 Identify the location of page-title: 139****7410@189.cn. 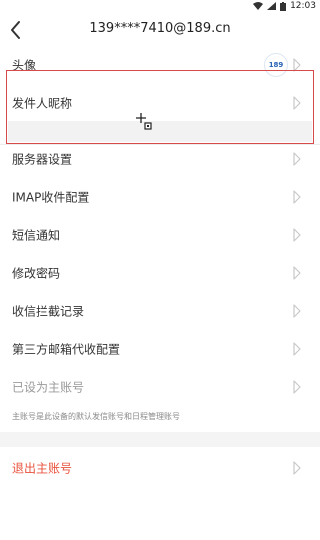
(160, 28).